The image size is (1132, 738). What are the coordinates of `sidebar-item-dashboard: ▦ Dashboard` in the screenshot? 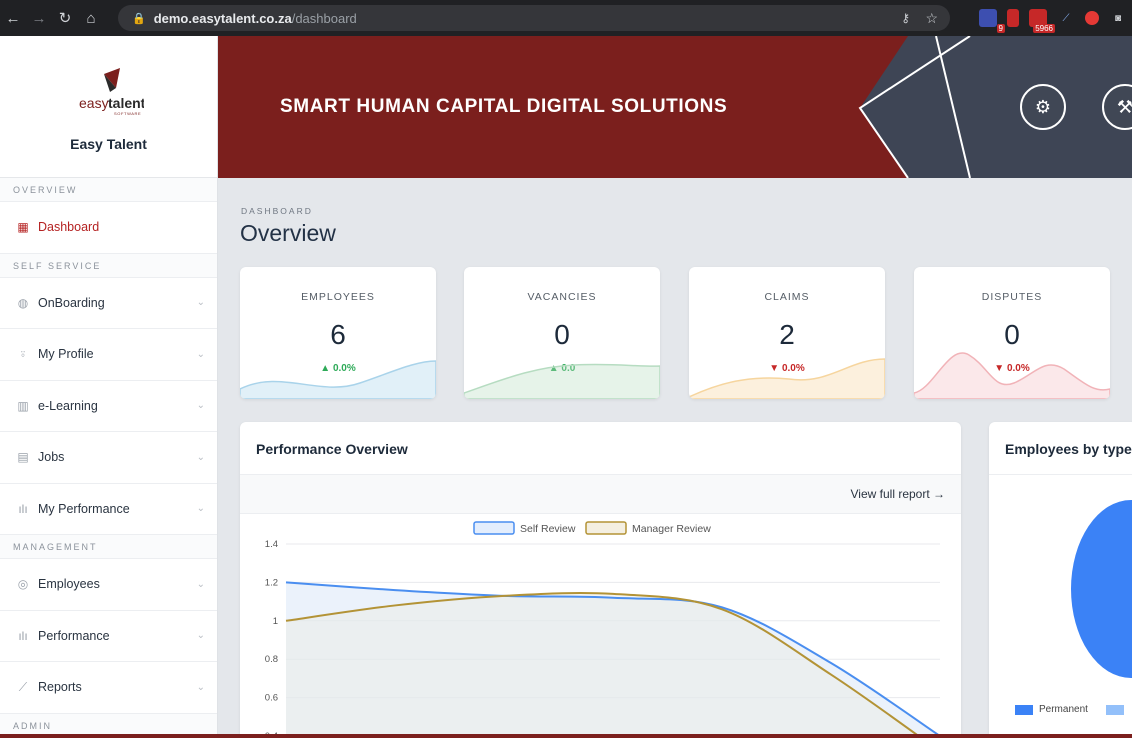 It's located at (108, 228).